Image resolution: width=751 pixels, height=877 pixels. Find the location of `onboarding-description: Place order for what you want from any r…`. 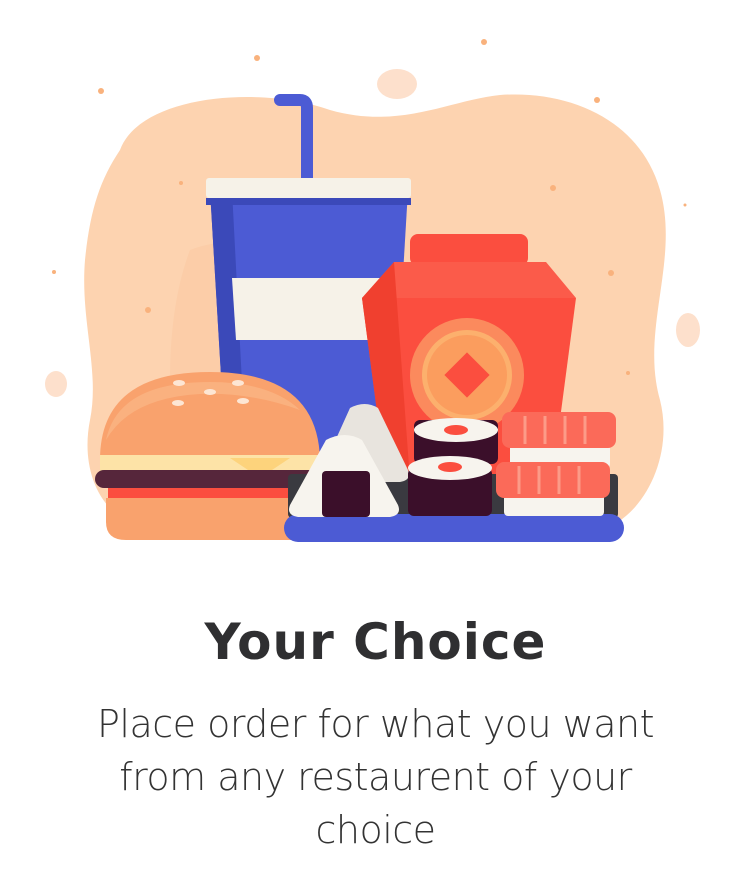

onboarding-description: Place order for what you want from any r… is located at coordinates (375, 777).